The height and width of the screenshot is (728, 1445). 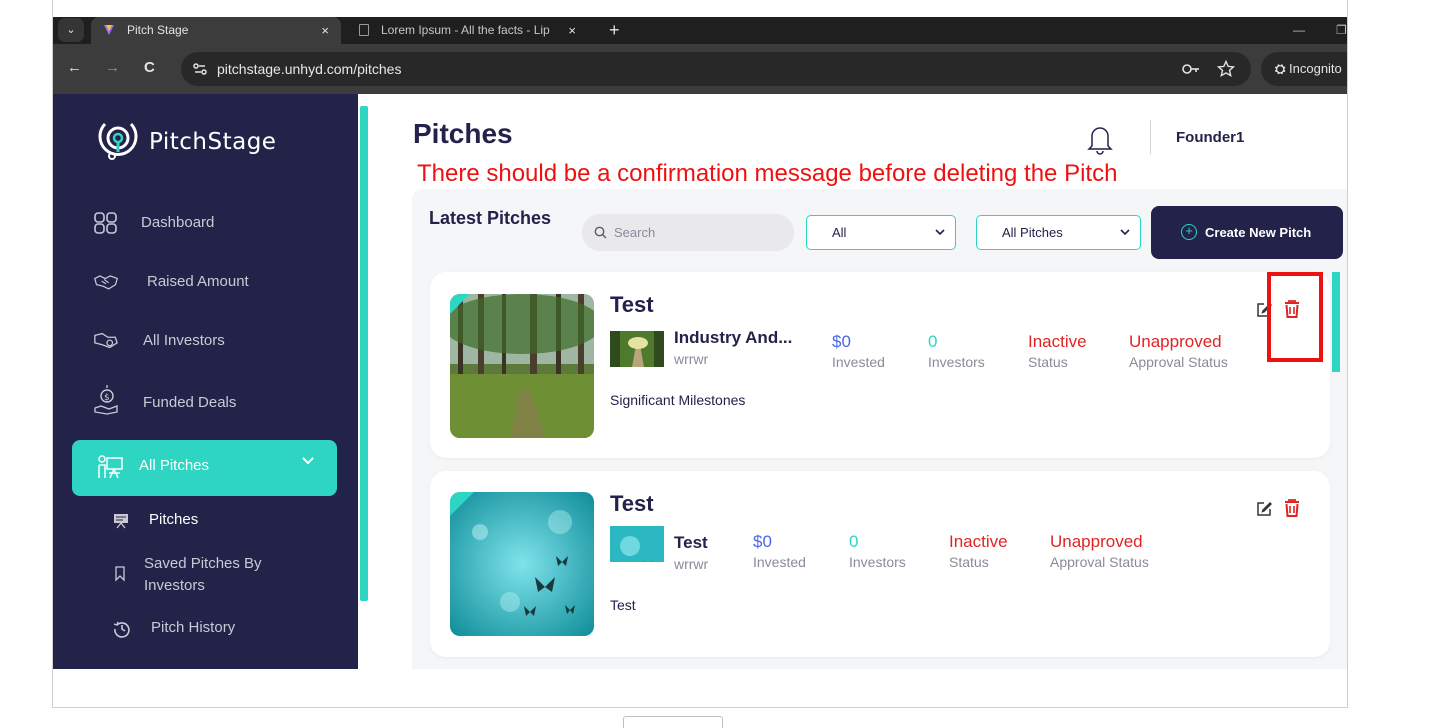 I want to click on forward-button: →, so click(x=112, y=68).